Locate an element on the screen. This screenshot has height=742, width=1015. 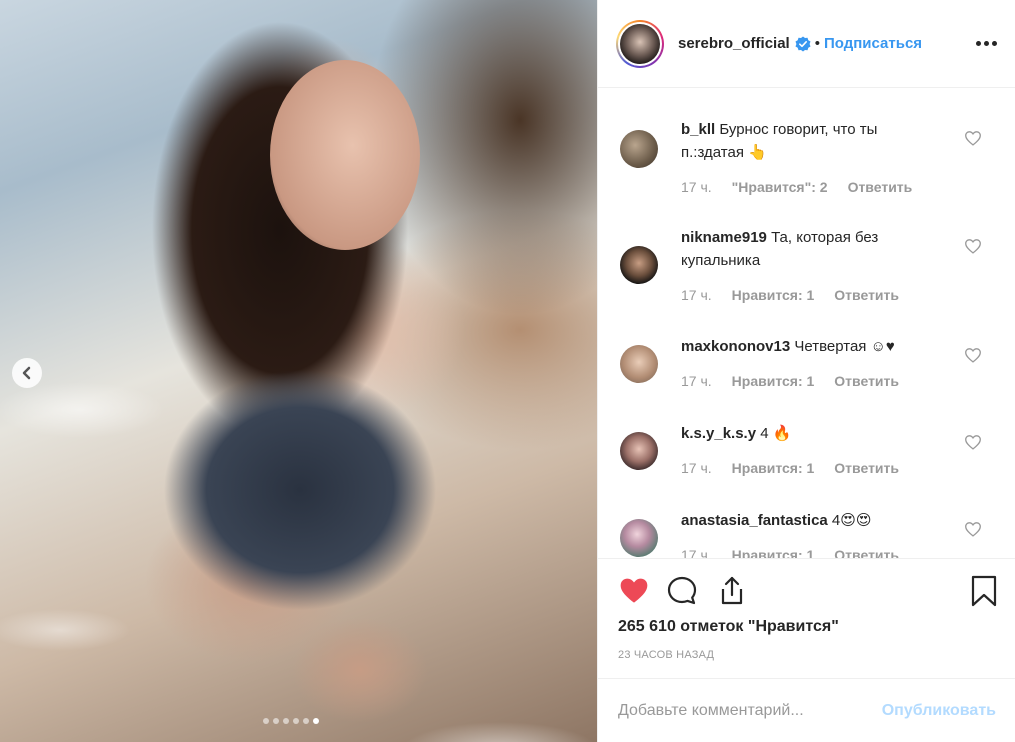
comment-username: b_kll is located at coordinates (698, 129).